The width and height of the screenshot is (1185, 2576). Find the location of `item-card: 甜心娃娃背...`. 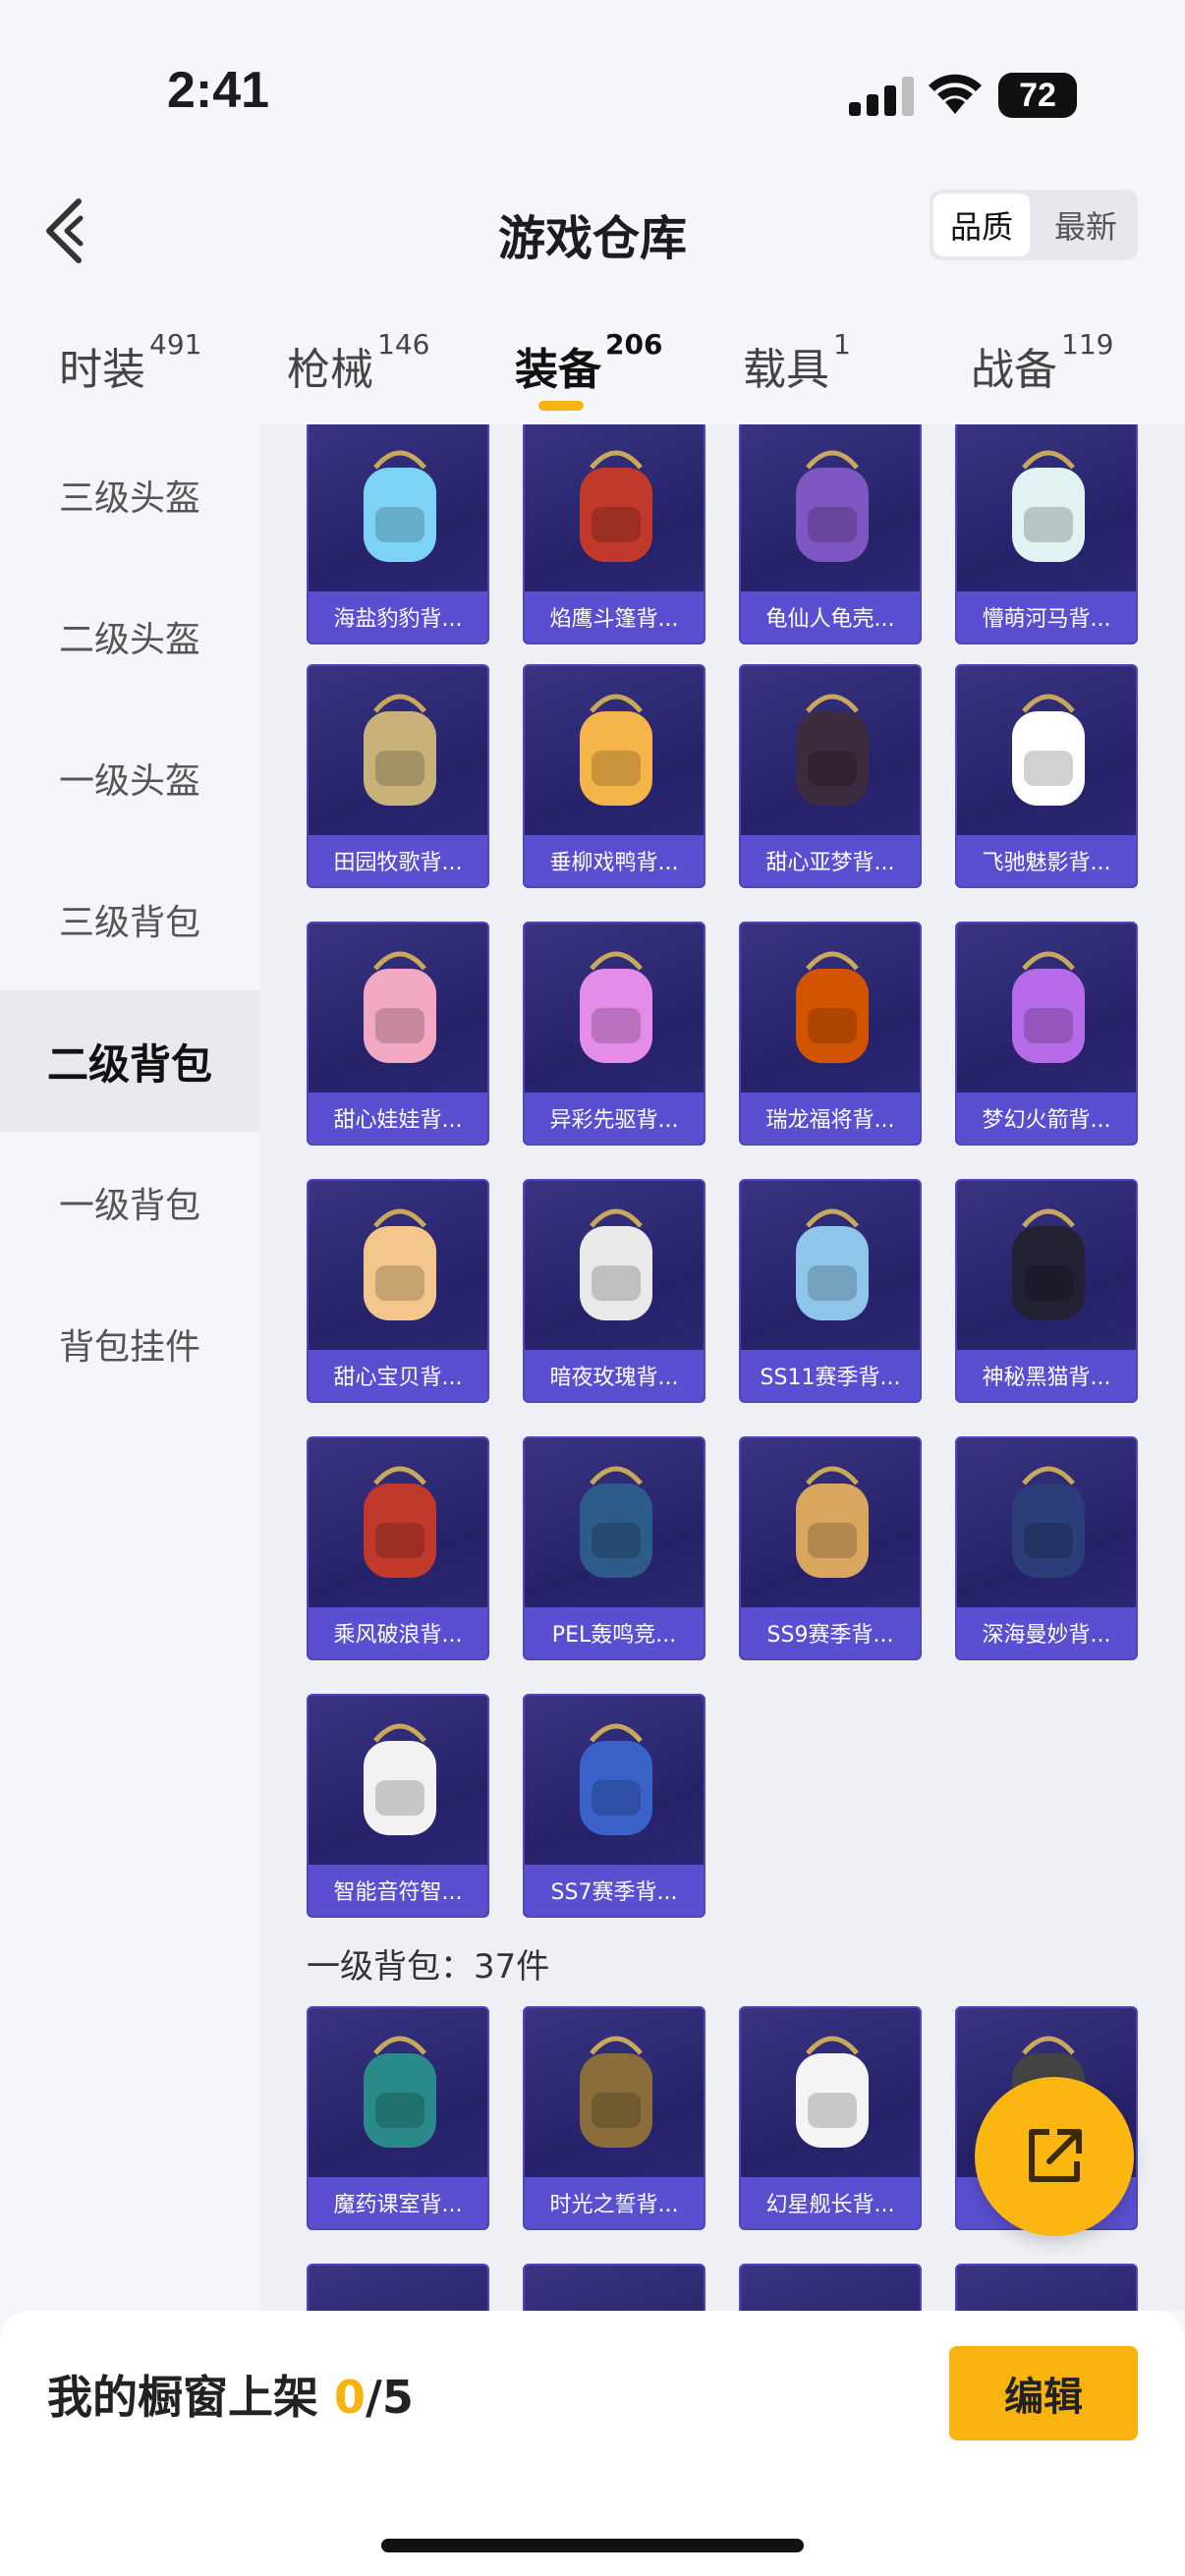

item-card: 甜心娃娃背... is located at coordinates (398, 1034).